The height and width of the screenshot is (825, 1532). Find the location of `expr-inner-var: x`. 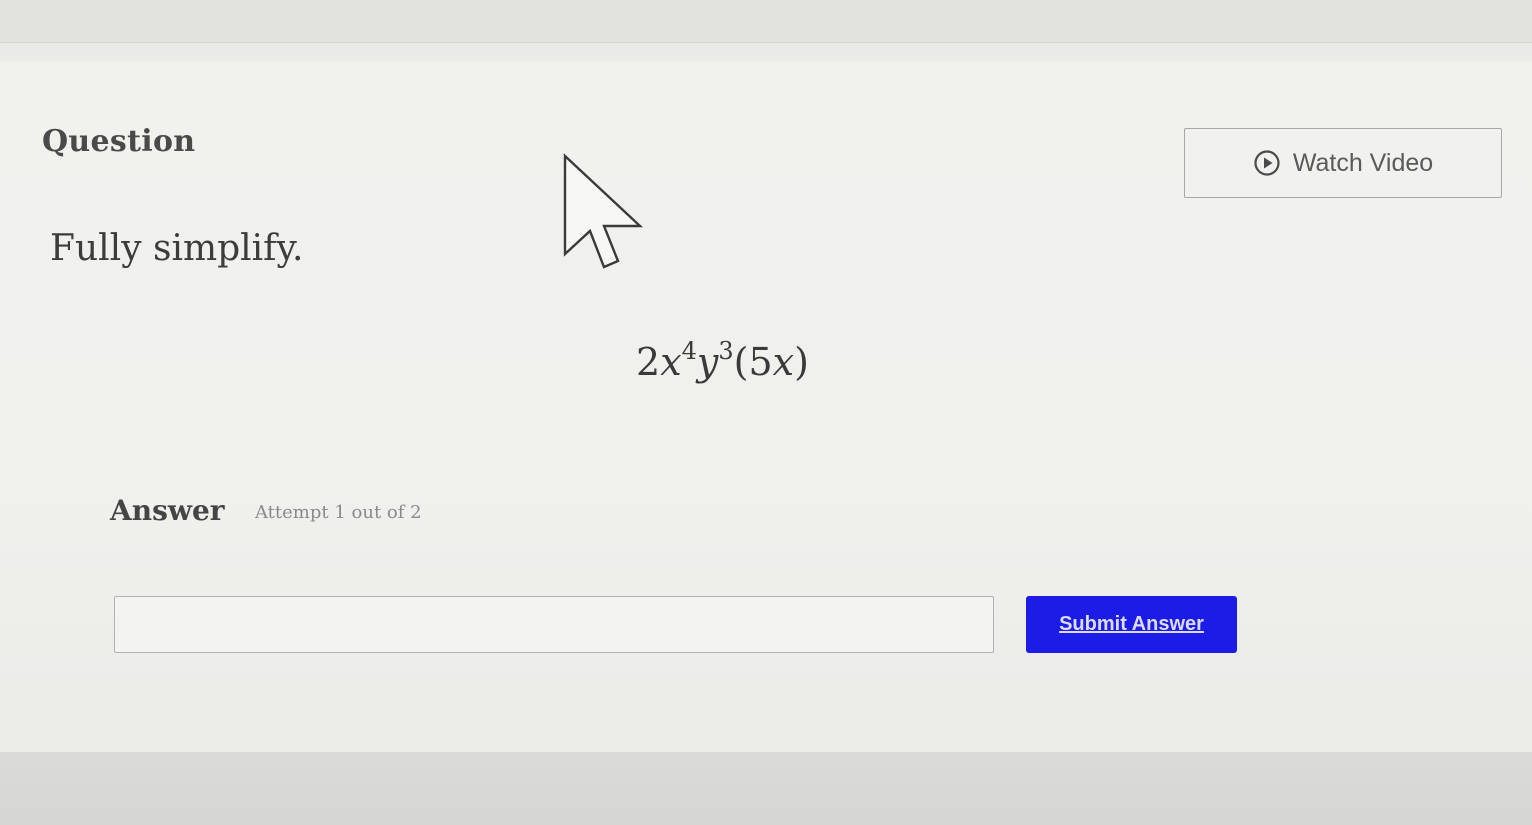

expr-inner-var: x is located at coordinates (783, 362).